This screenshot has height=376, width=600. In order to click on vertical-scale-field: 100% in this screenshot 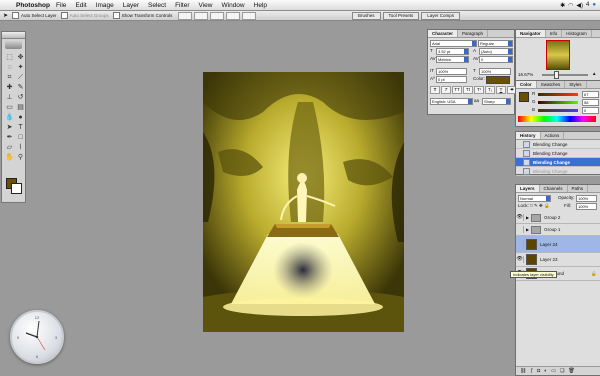, I will do `click(451, 71)`.